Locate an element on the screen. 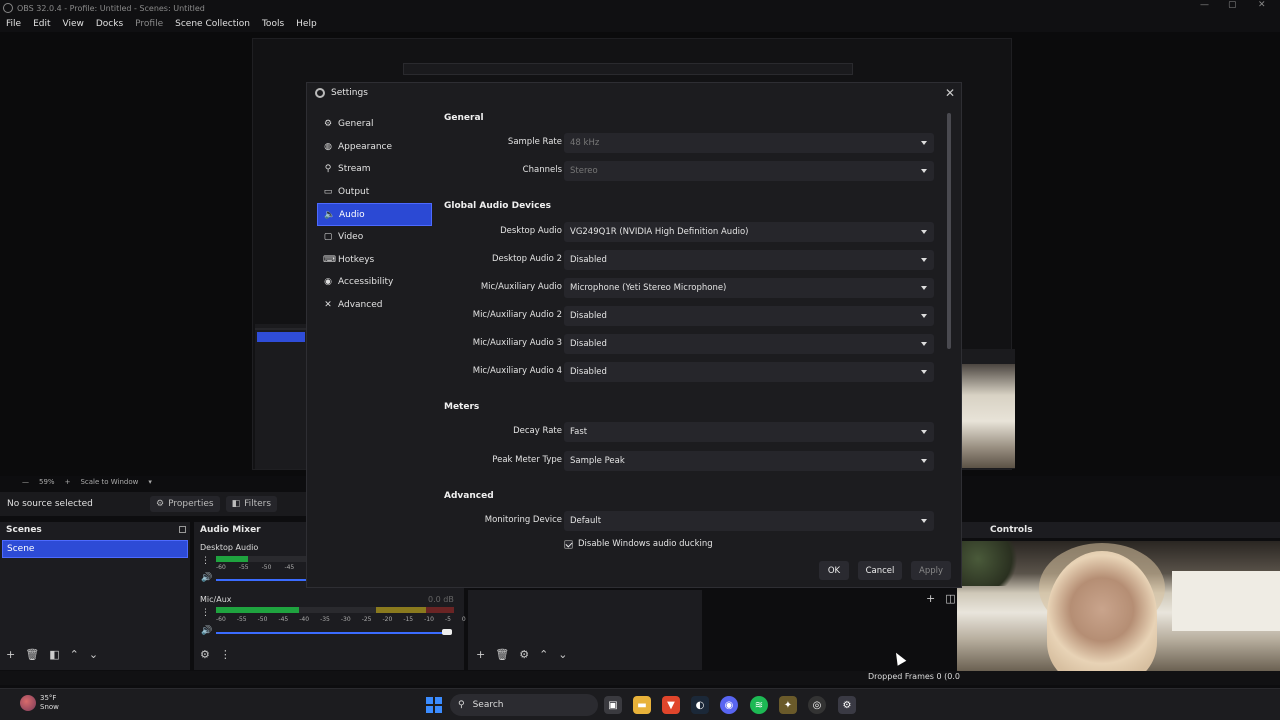 This screenshot has height=720, width=1280. taskbar-search: ⚲ Search is located at coordinates (524, 705).